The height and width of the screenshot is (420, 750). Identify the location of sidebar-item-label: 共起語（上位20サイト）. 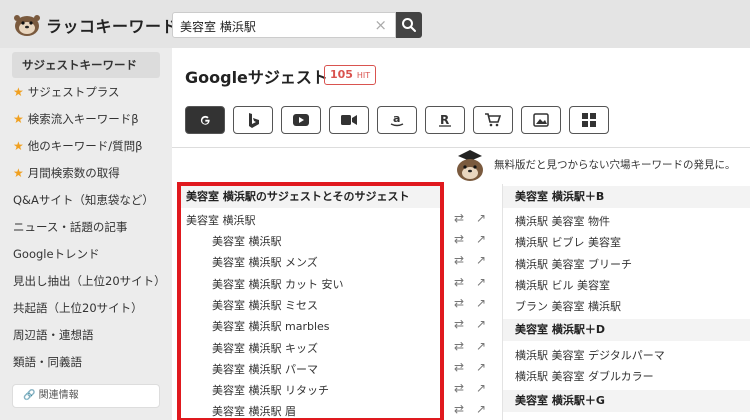
(78, 308).